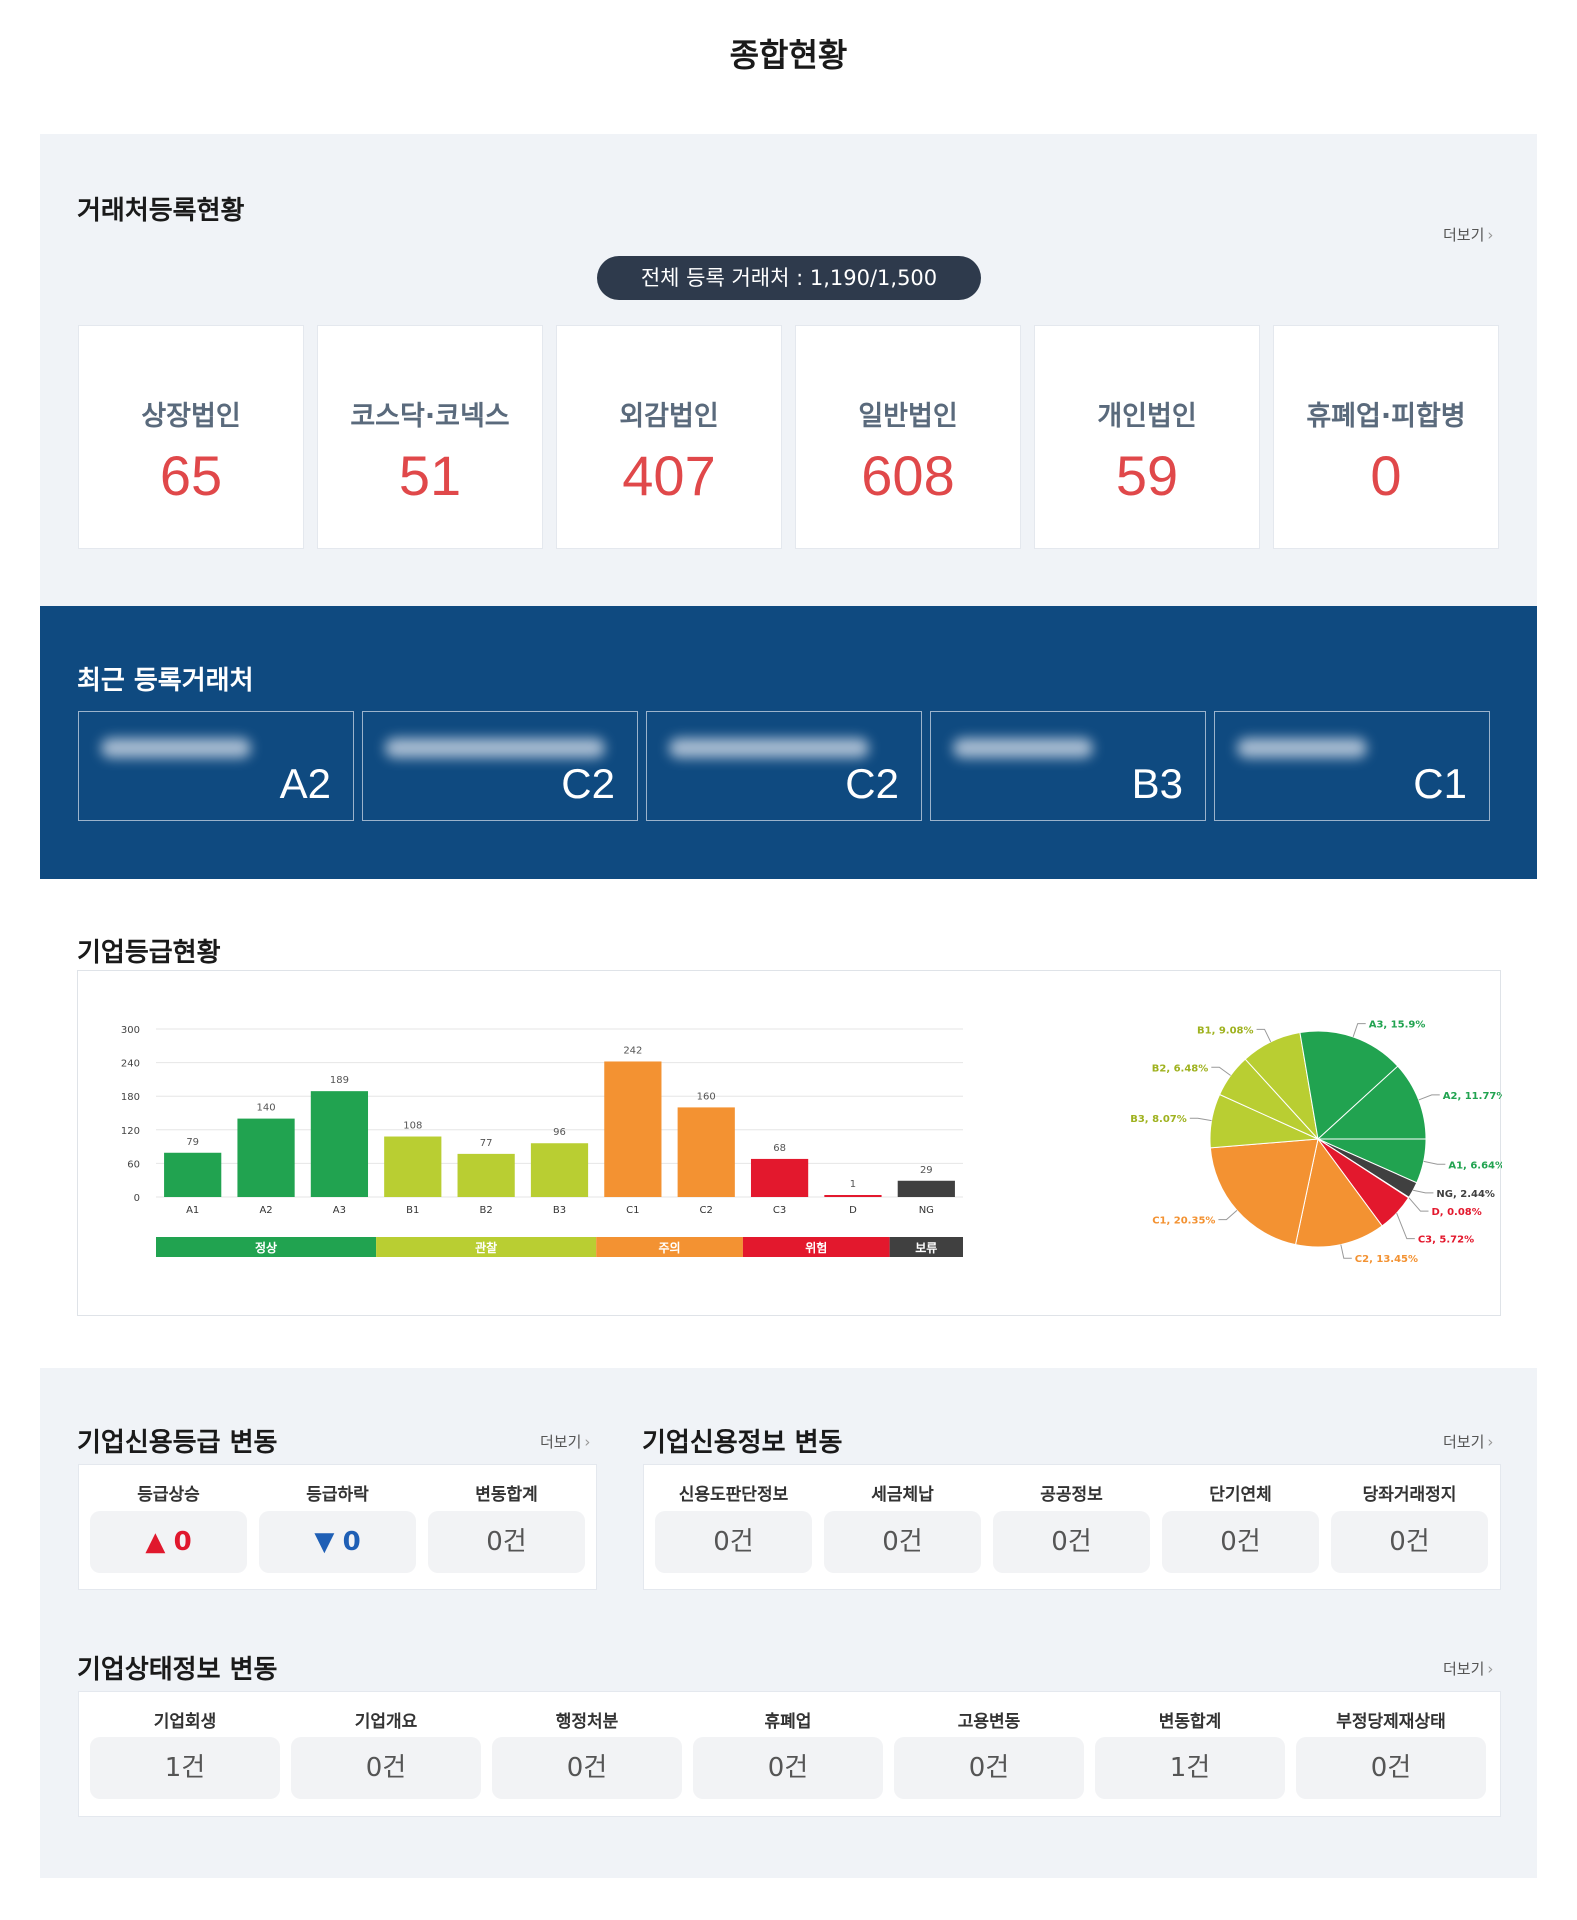 Image resolution: width=1577 pixels, height=1920 pixels. Describe the element at coordinates (155, 1542) in the screenshot. I see `up-arrow-icon: ▲` at that location.